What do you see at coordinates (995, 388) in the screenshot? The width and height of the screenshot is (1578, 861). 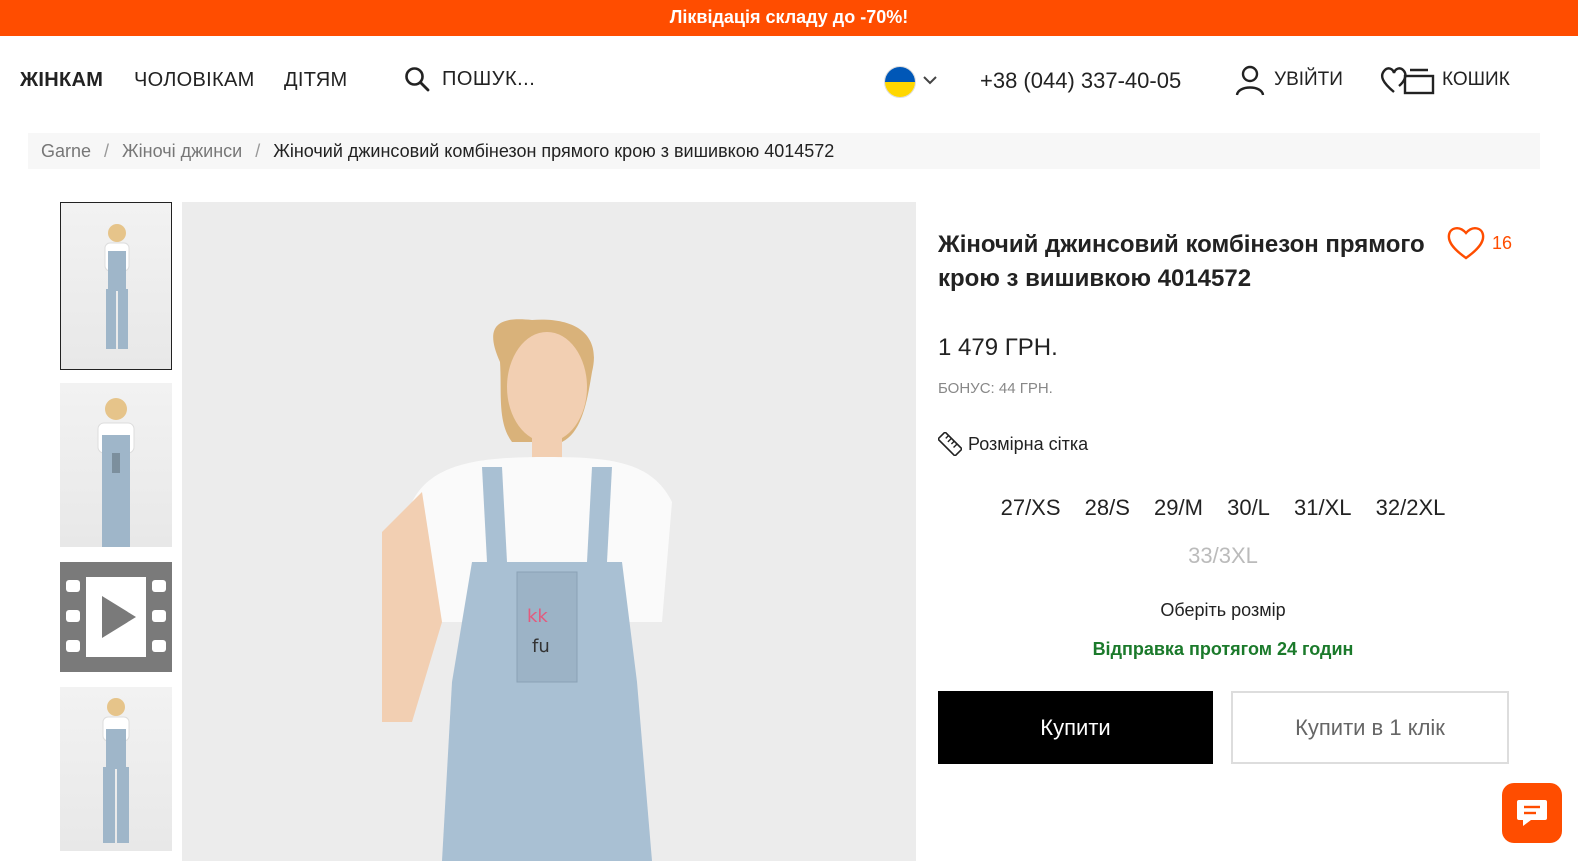 I see `bonus-amount: БОНУС: 44 ГРН.` at bounding box center [995, 388].